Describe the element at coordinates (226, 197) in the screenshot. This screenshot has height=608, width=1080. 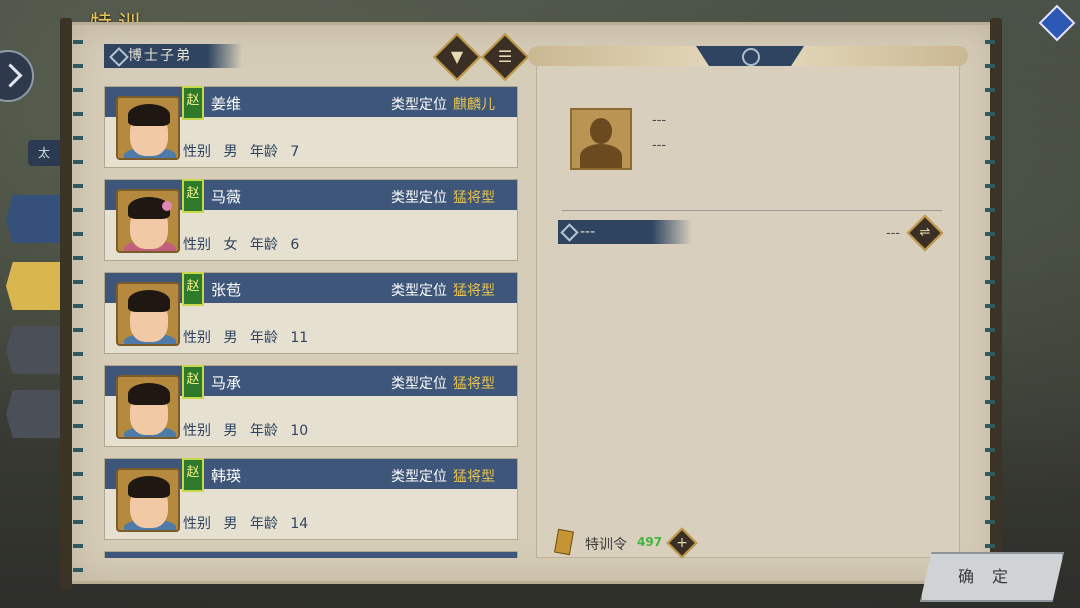
I see `character-name: 马薇` at that location.